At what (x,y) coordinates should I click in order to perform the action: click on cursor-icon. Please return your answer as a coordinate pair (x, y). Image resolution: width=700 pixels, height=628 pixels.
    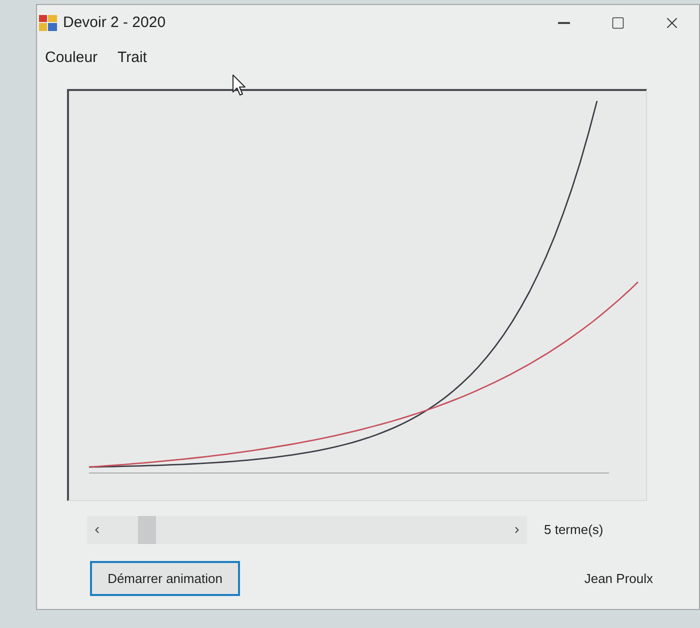
    Looking at the image, I should click on (239, 85).